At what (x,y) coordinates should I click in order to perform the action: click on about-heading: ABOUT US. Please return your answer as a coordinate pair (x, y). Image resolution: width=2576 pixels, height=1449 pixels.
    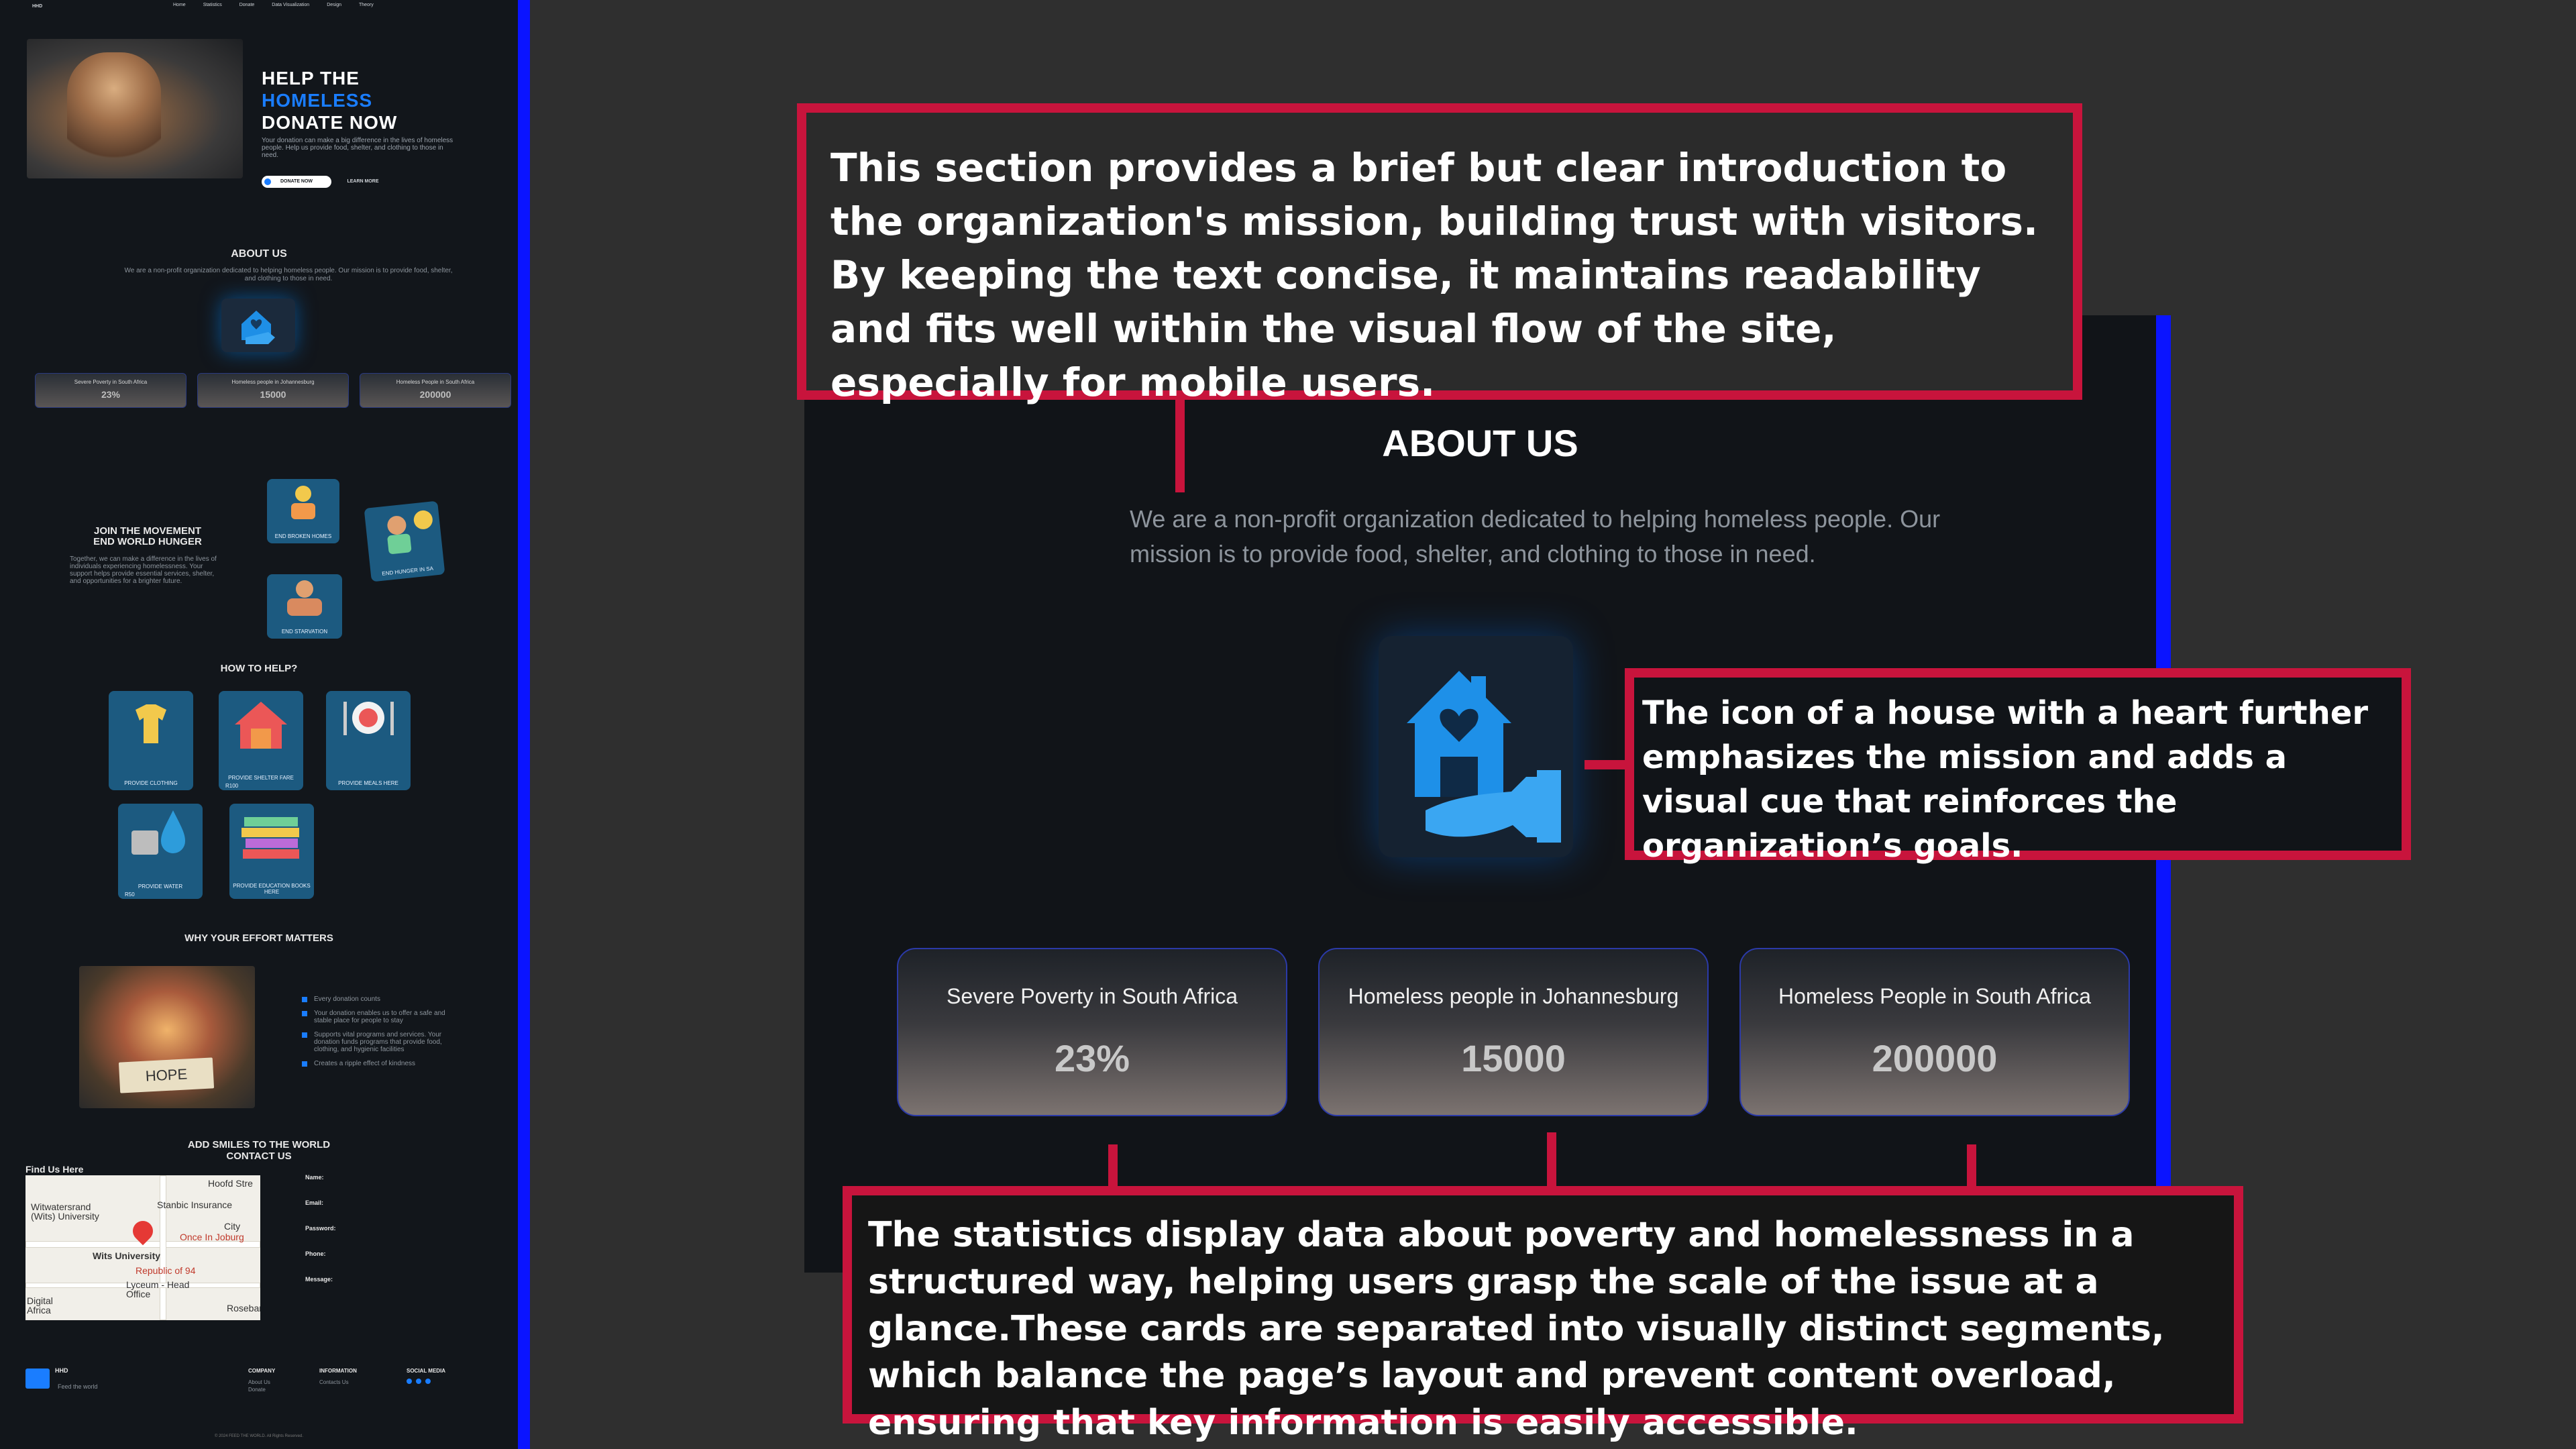
    Looking at the image, I should click on (259, 254).